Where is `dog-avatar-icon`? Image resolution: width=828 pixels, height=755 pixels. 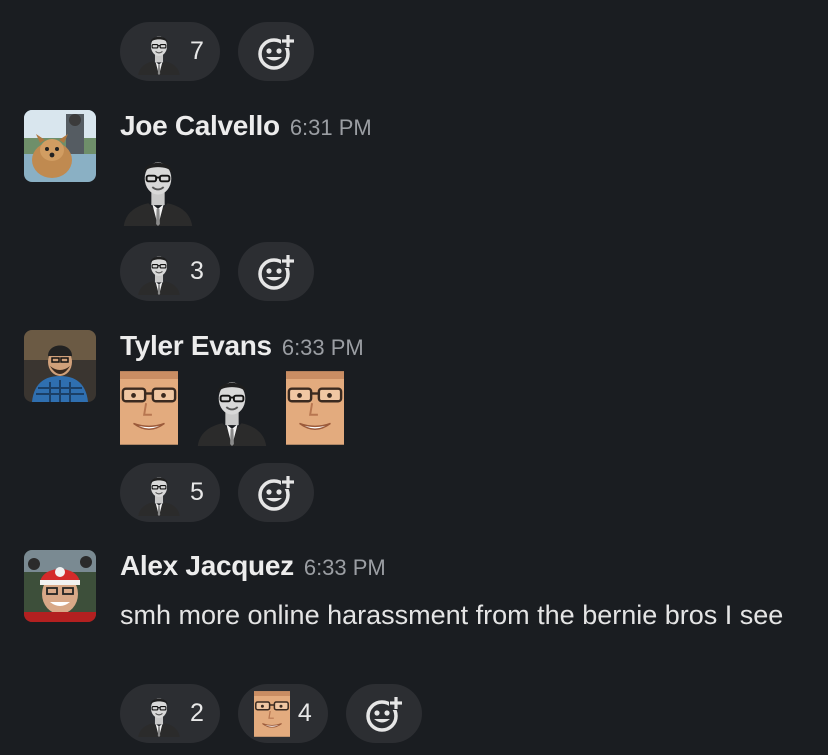
dog-avatar-icon is located at coordinates (60, 146).